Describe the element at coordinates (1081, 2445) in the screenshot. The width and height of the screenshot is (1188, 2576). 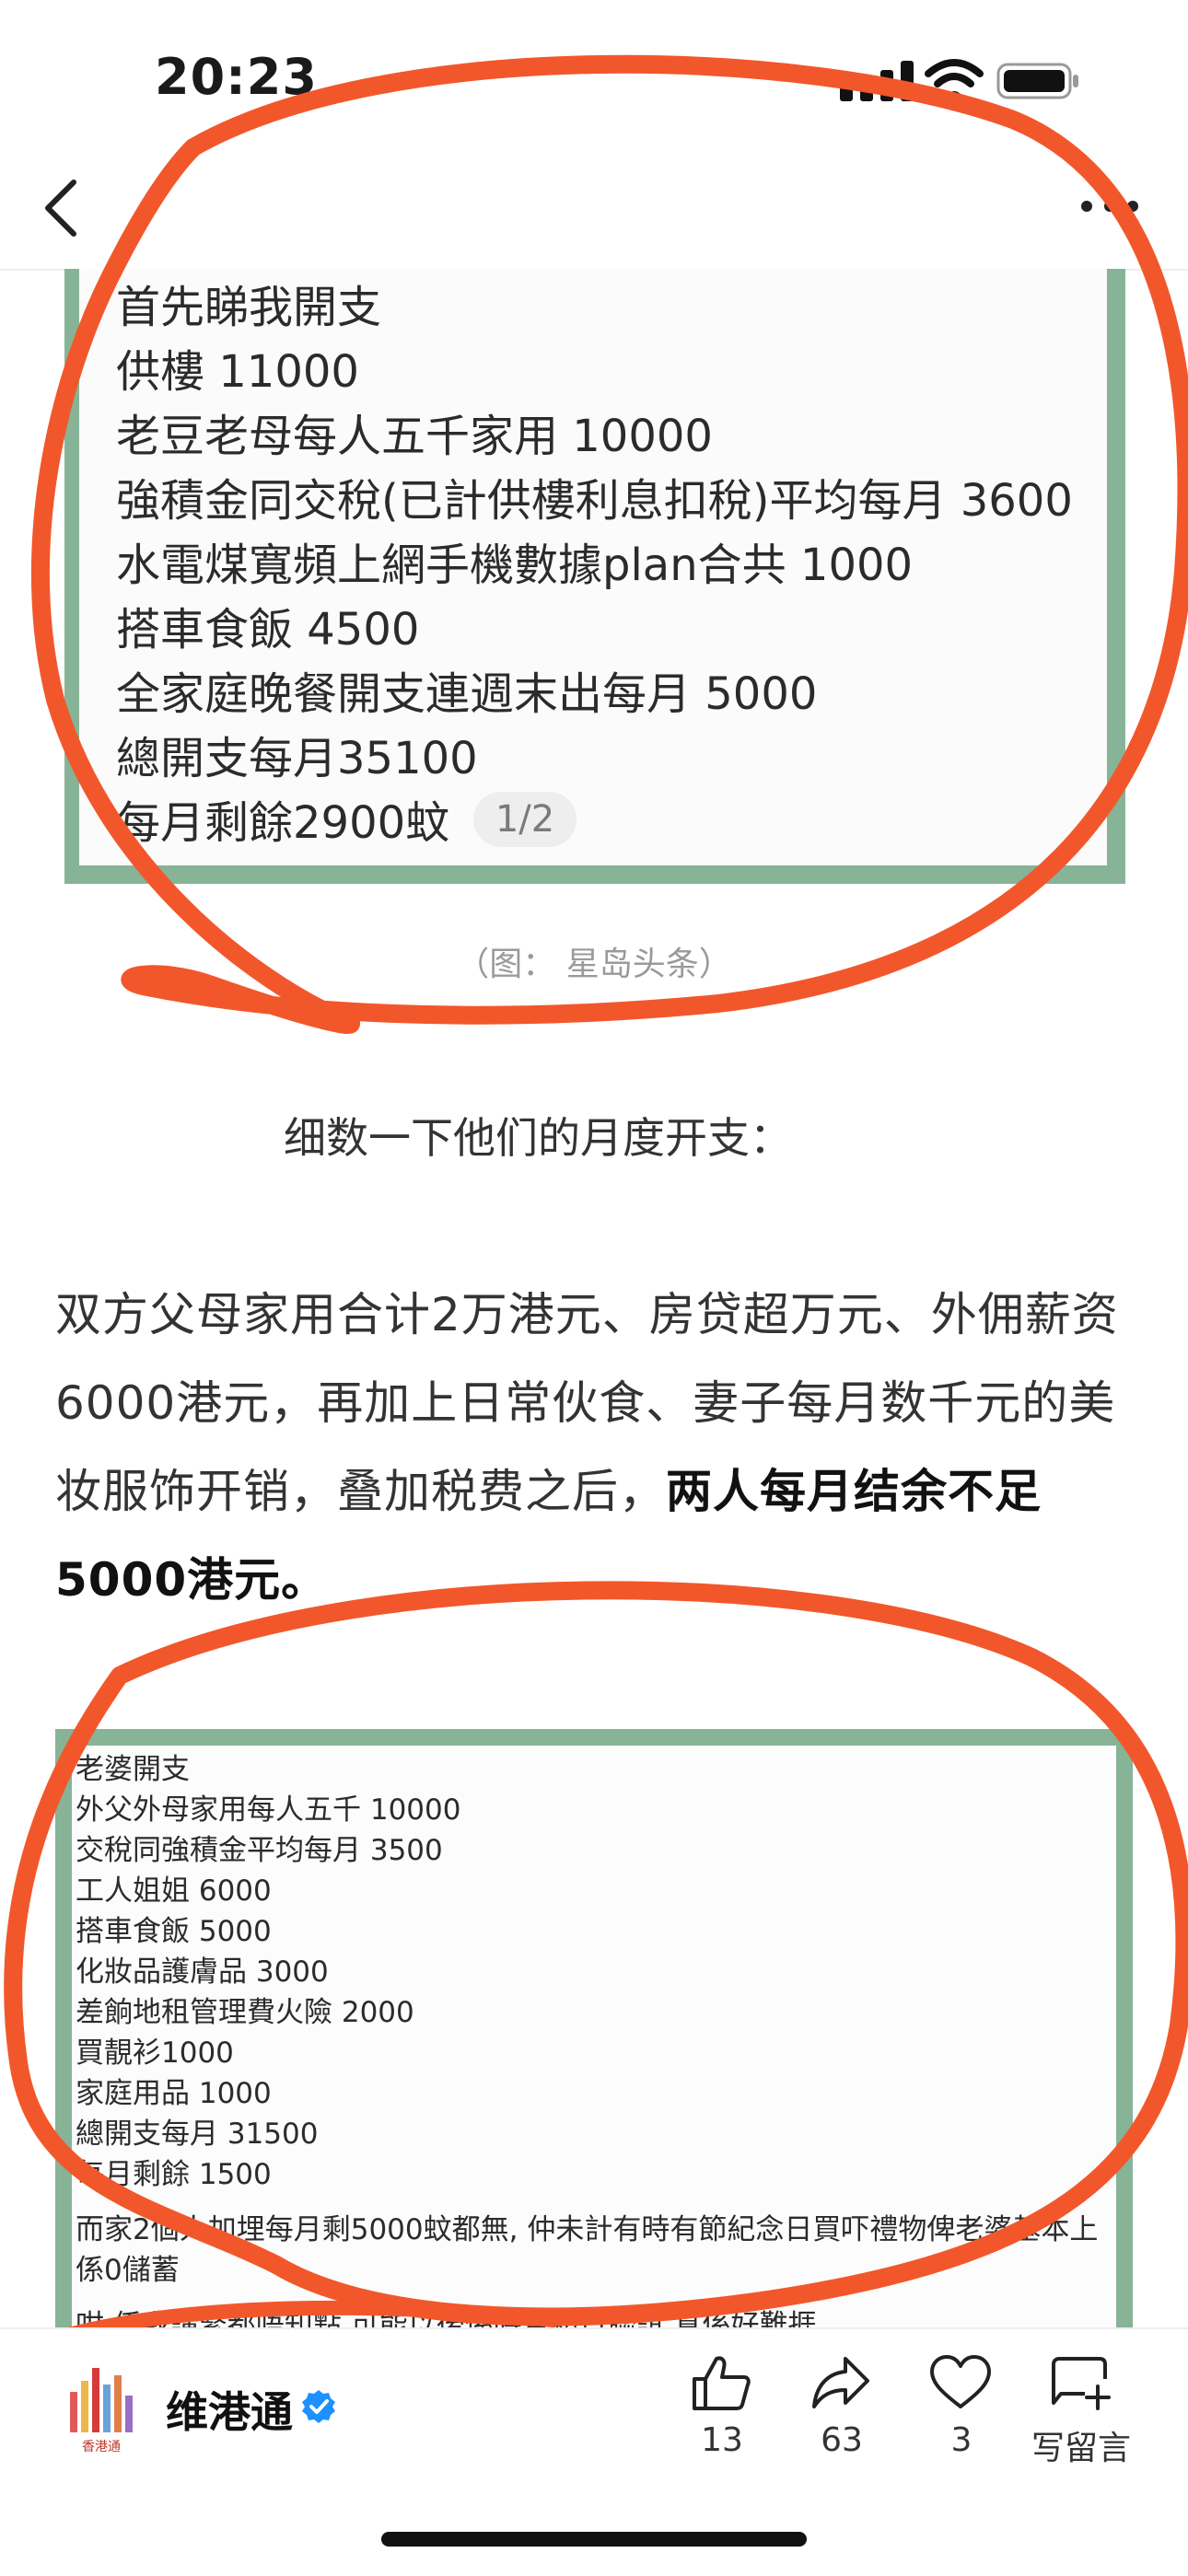
I see `comment-button-label: 写留言` at that location.